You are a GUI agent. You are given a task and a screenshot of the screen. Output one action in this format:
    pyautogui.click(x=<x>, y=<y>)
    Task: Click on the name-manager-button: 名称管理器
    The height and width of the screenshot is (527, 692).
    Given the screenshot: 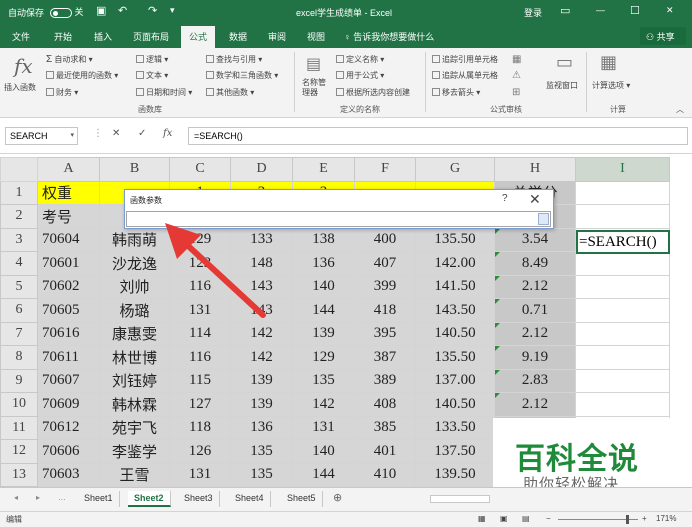 What is the action you would take?
    pyautogui.click(x=317, y=88)
    